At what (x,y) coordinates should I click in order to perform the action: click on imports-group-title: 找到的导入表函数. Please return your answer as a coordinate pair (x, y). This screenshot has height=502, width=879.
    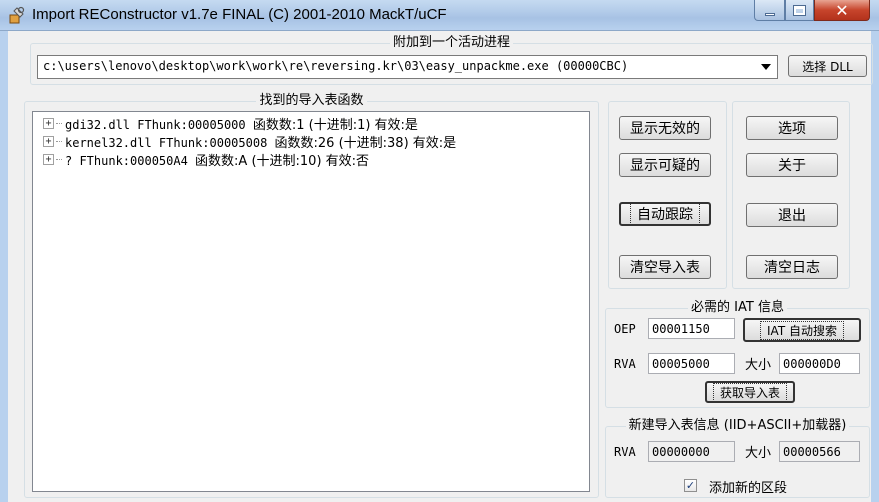
    Looking at the image, I should click on (311, 100).